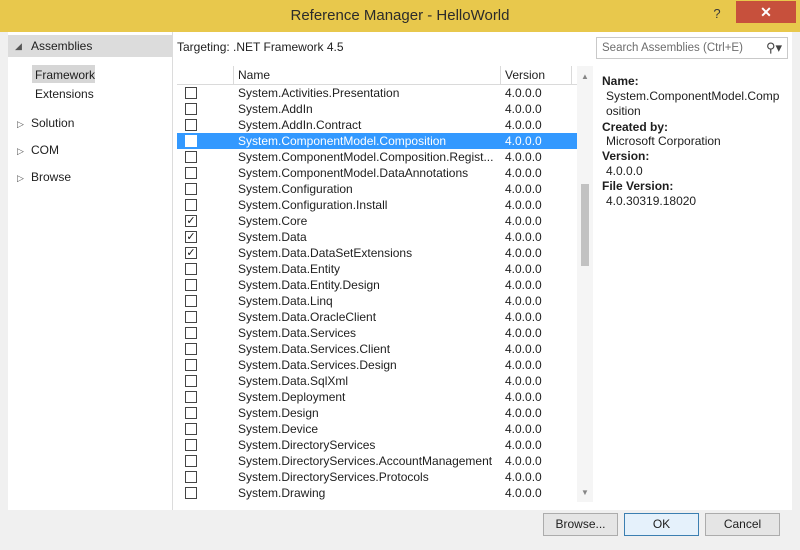 The image size is (800, 550). What do you see at coordinates (319, 93) in the screenshot?
I see `row-name: System.Activities.Presentation` at bounding box center [319, 93].